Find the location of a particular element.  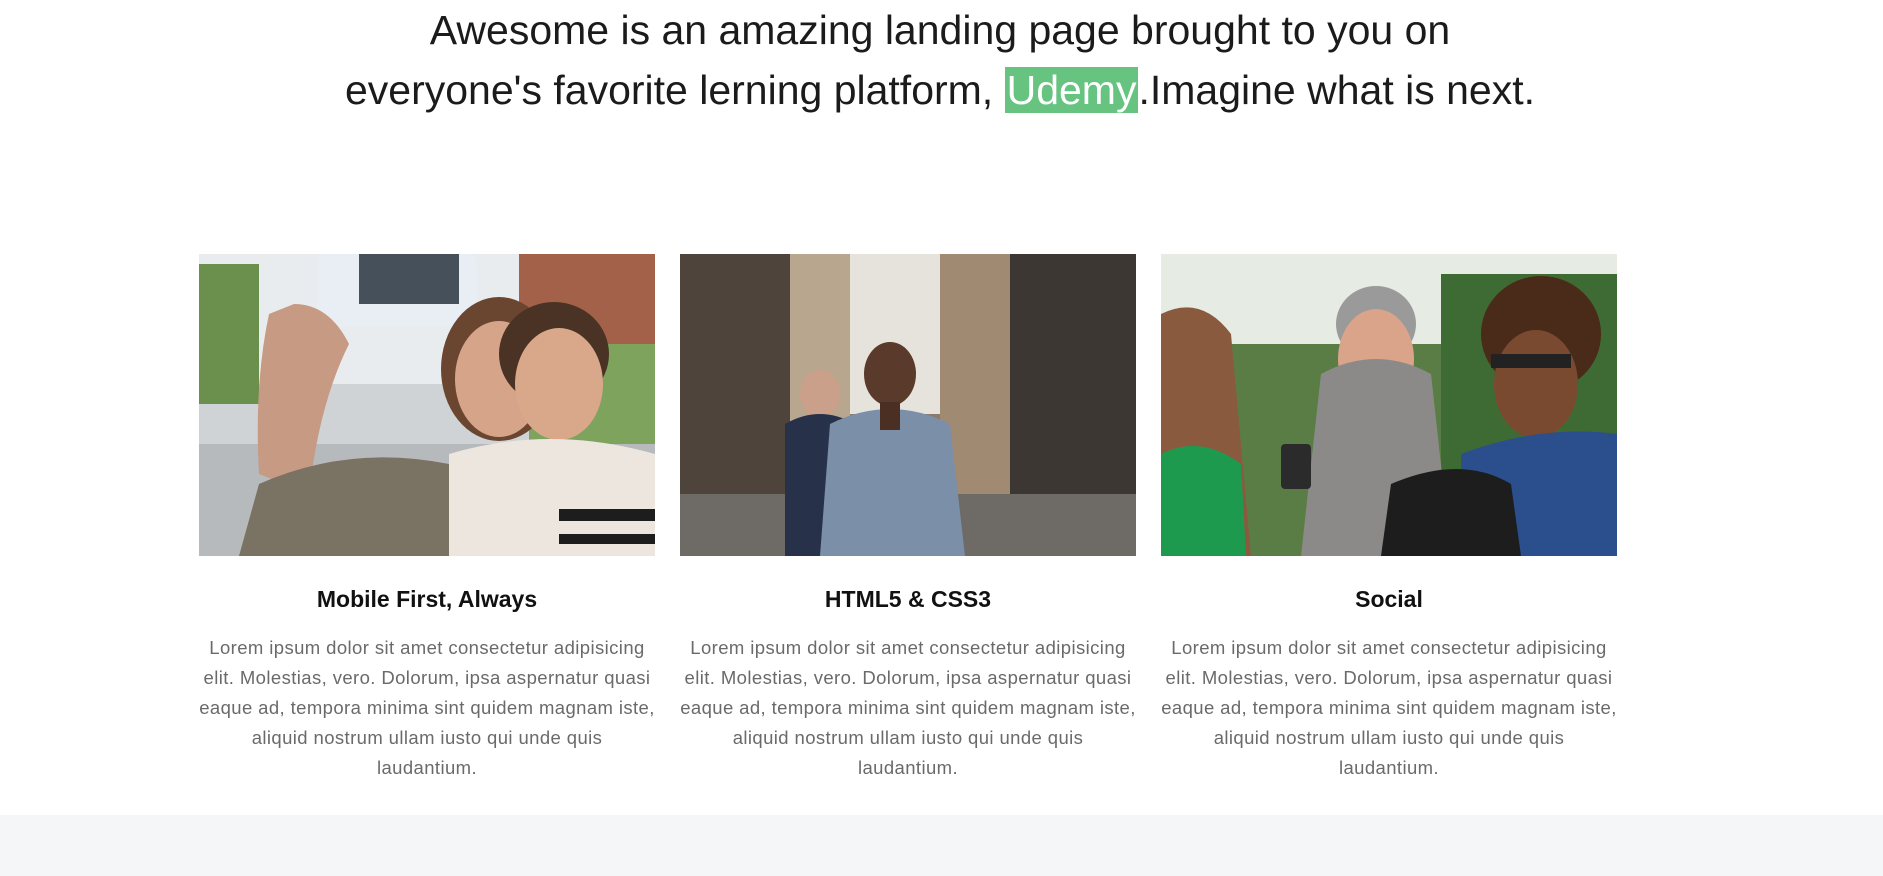

couple-selfie-photo-graphic is located at coordinates (427, 405).